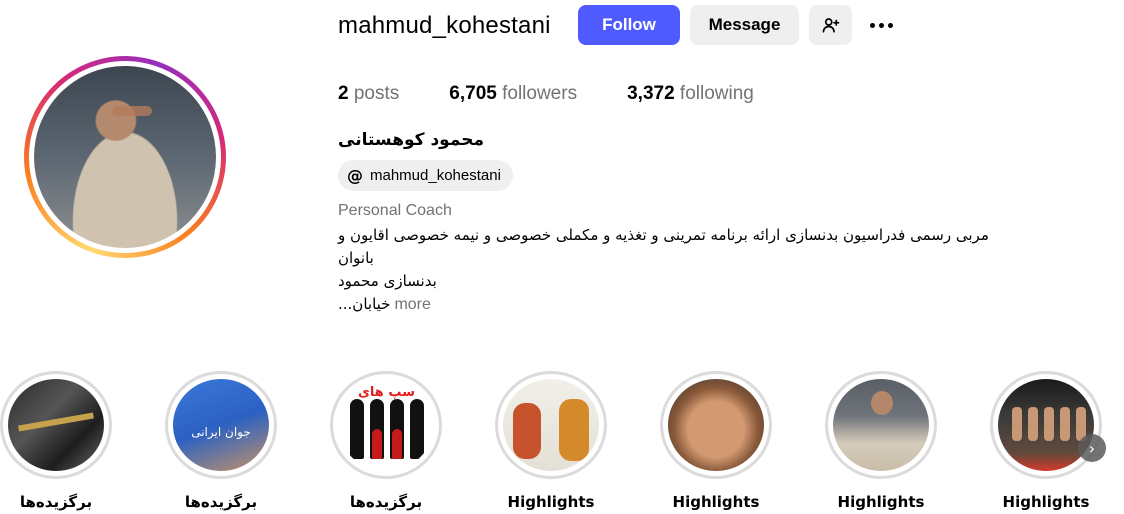 The height and width of the screenshot is (514, 1124). I want to click on threads-icon: @, so click(355, 175).